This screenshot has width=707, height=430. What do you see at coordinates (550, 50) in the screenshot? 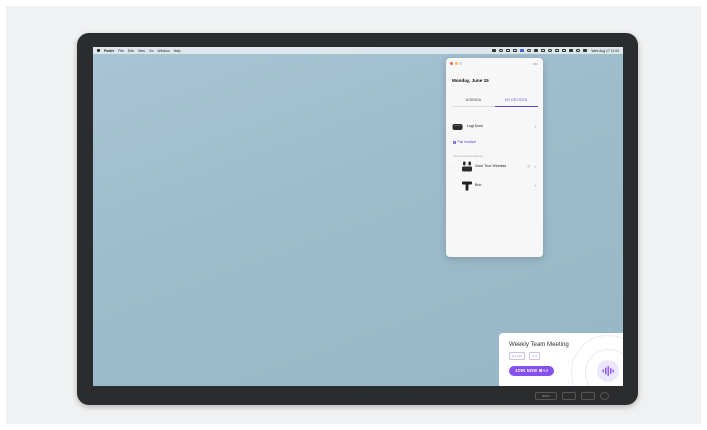
I see `volume-status-icon` at bounding box center [550, 50].